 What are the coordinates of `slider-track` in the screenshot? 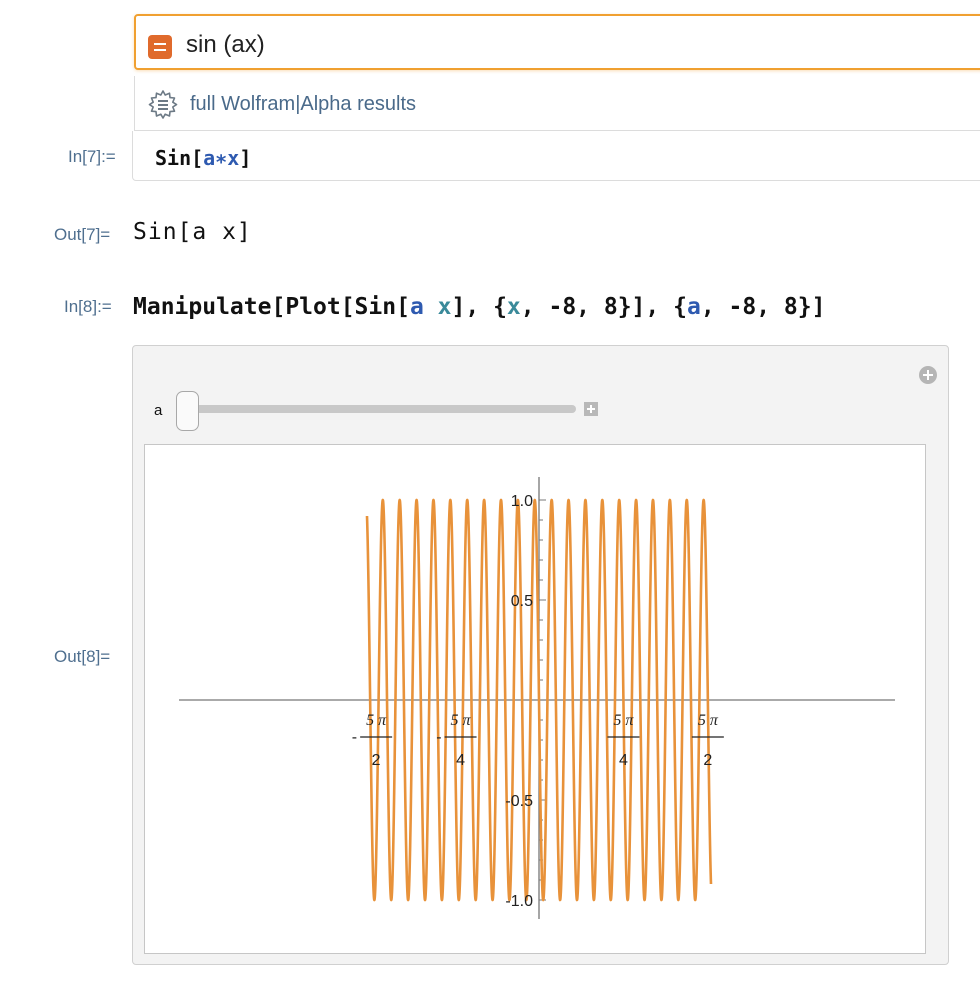 It's located at (382, 409).